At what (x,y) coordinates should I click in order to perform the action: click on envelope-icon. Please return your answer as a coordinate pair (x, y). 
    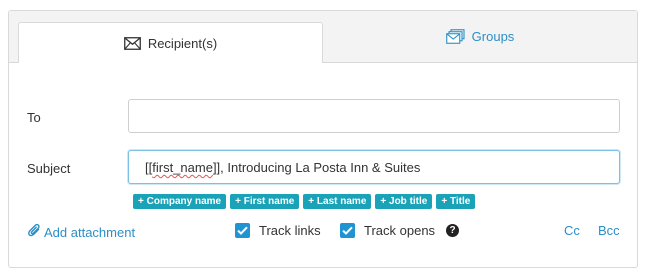
    Looking at the image, I should click on (132, 43).